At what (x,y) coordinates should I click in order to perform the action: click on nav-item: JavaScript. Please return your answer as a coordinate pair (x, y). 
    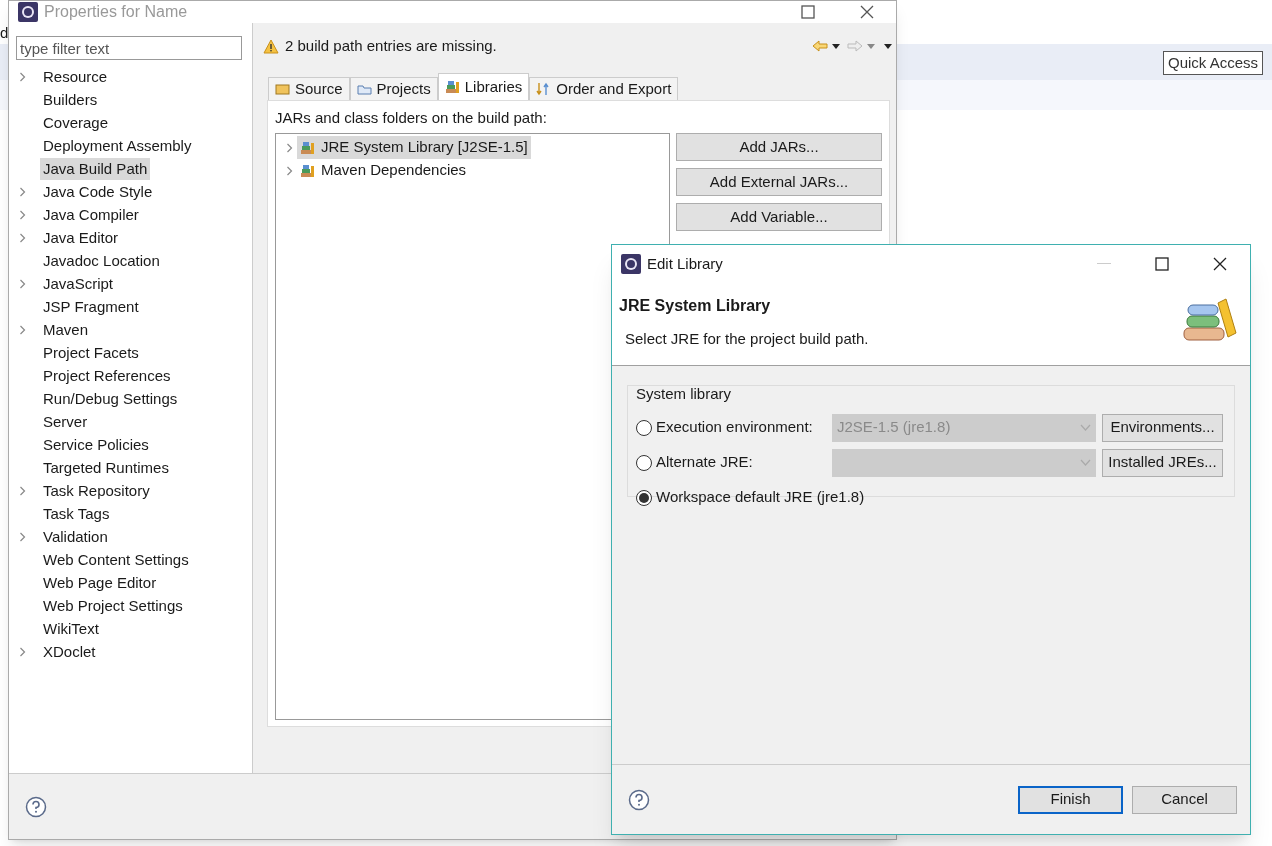
    Looking at the image, I should click on (78, 283).